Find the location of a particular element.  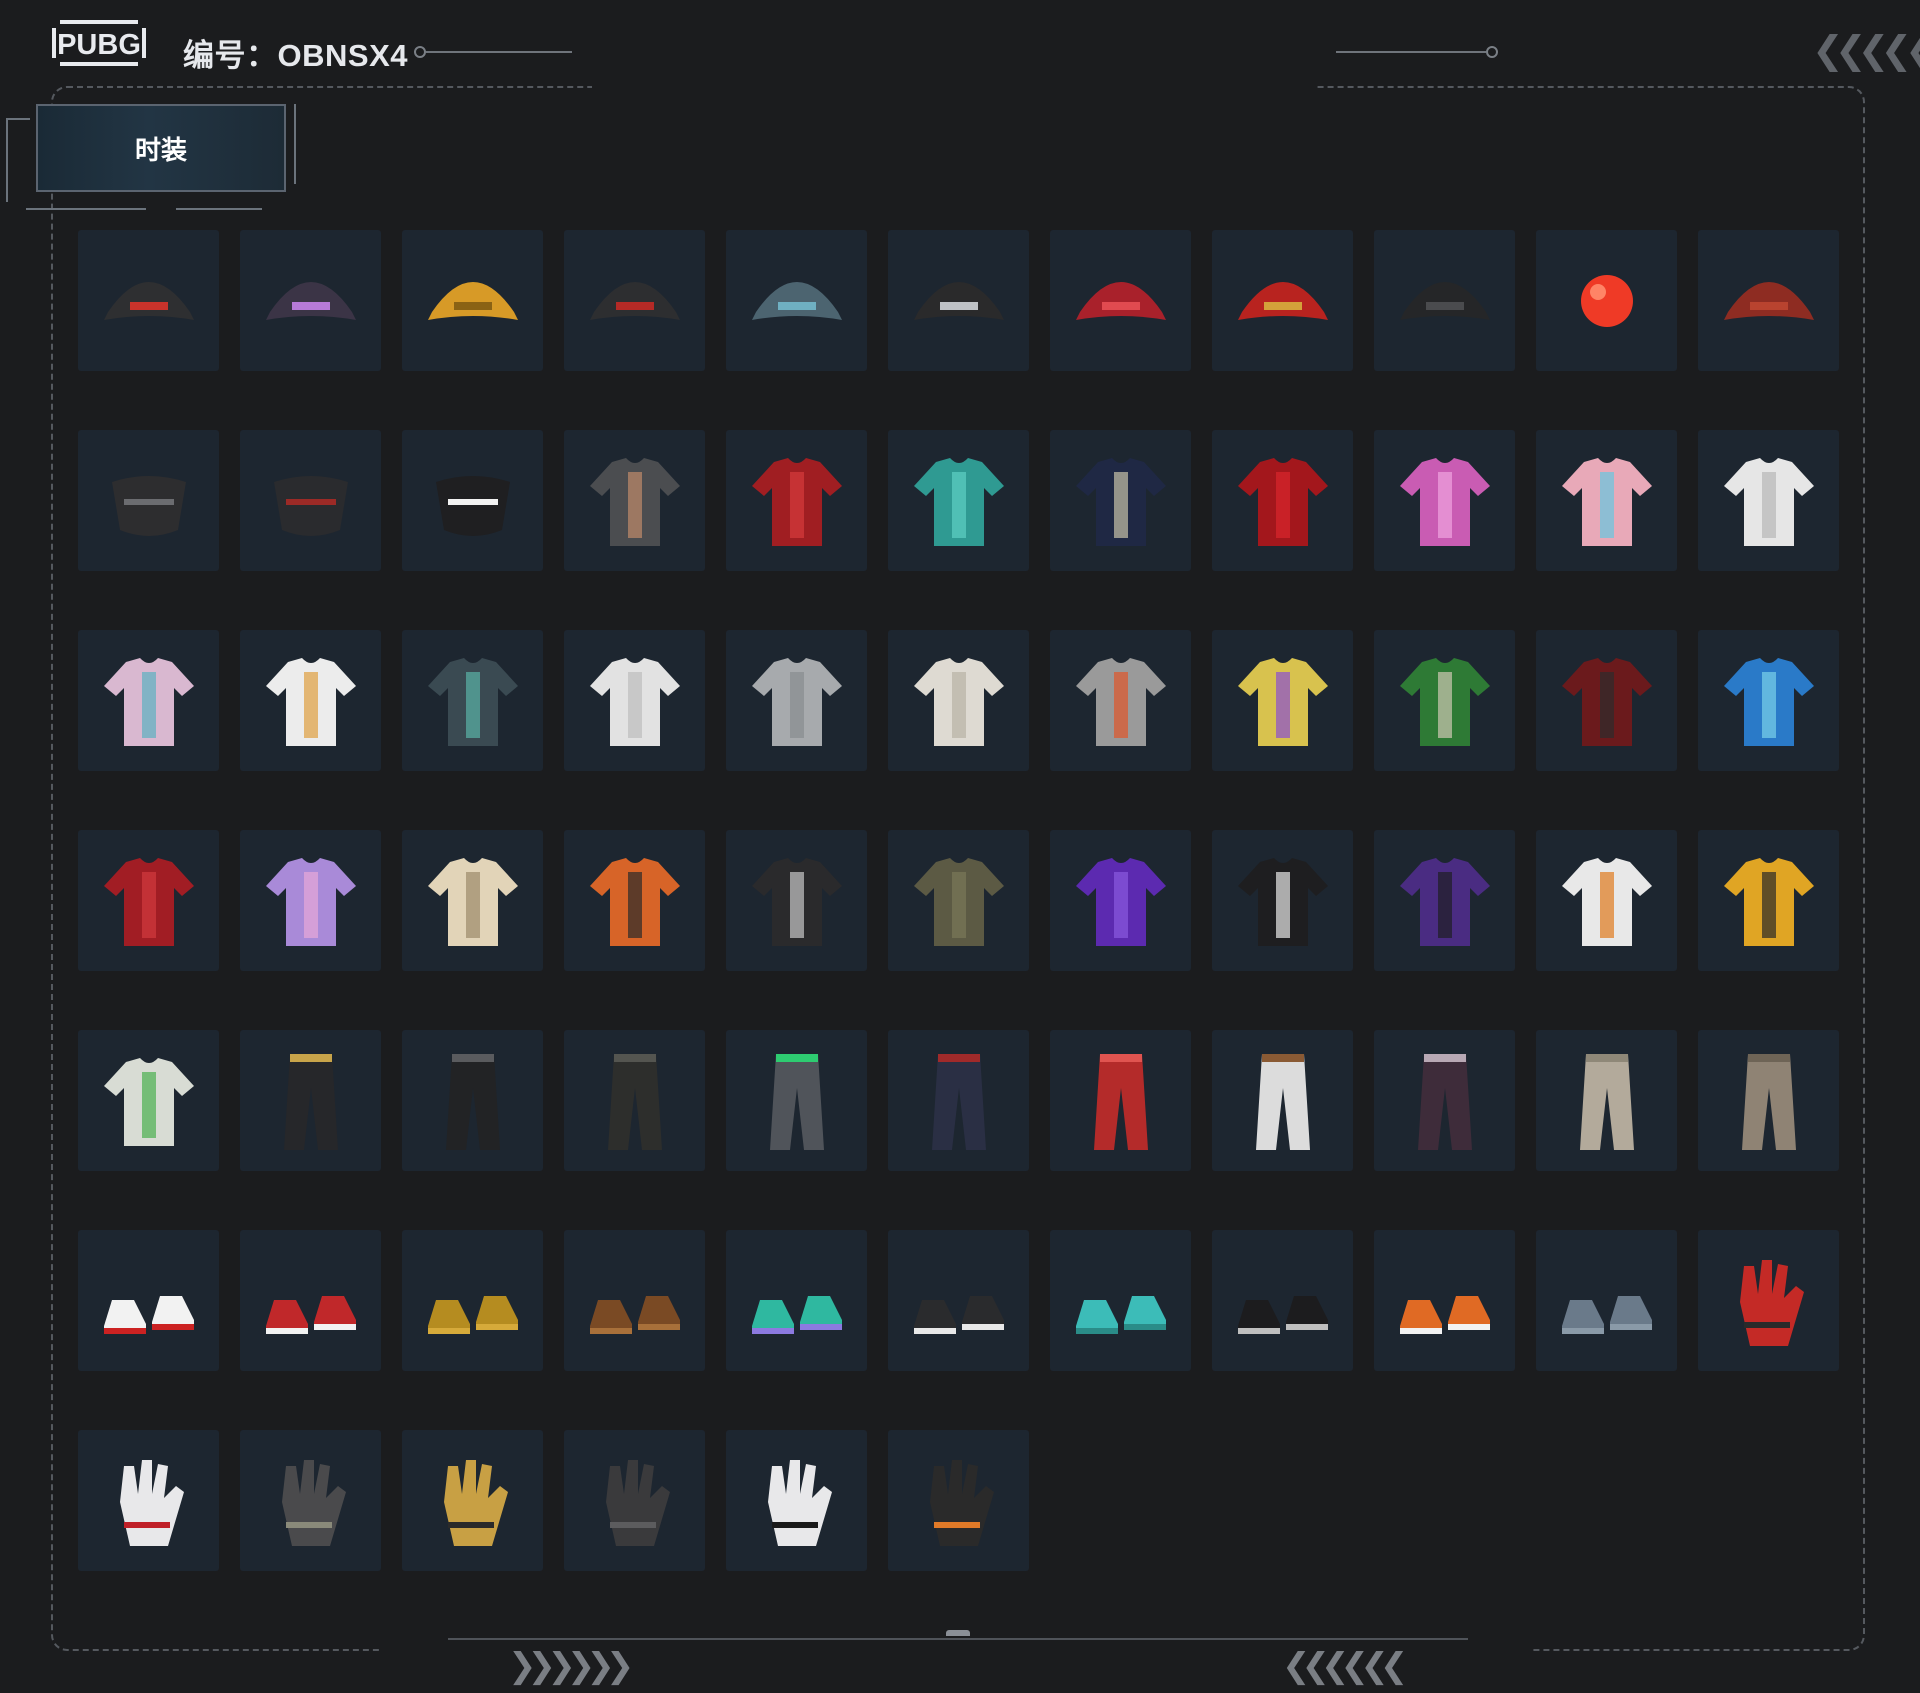

white-tshirt-icon is located at coordinates (634, 701).